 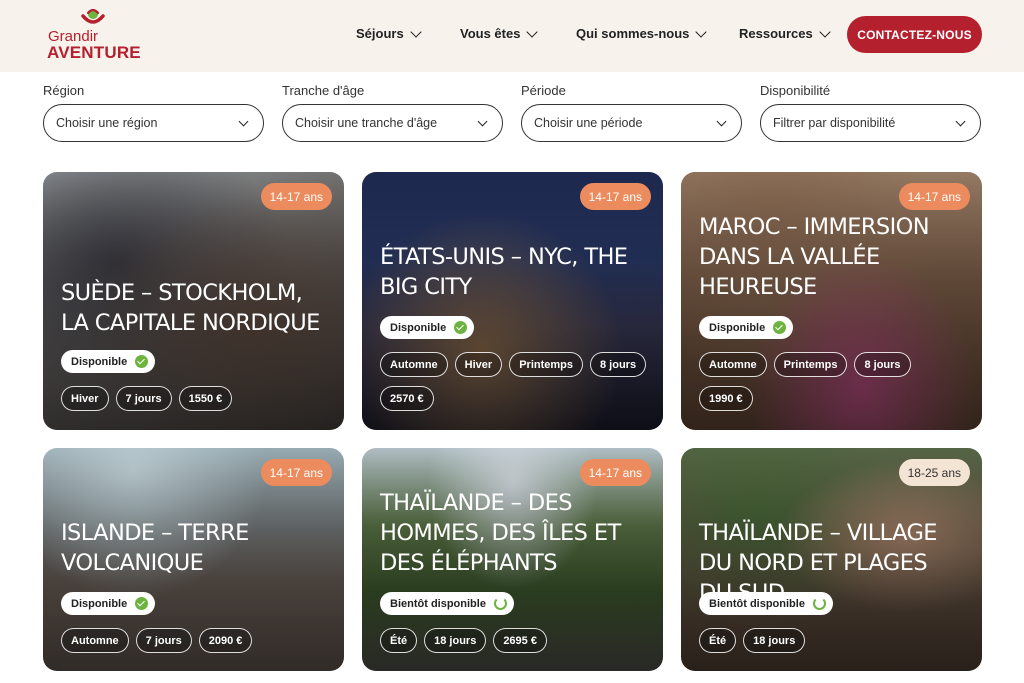 What do you see at coordinates (588, 123) in the screenshot?
I see `select-placeholder: Choisir une période` at bounding box center [588, 123].